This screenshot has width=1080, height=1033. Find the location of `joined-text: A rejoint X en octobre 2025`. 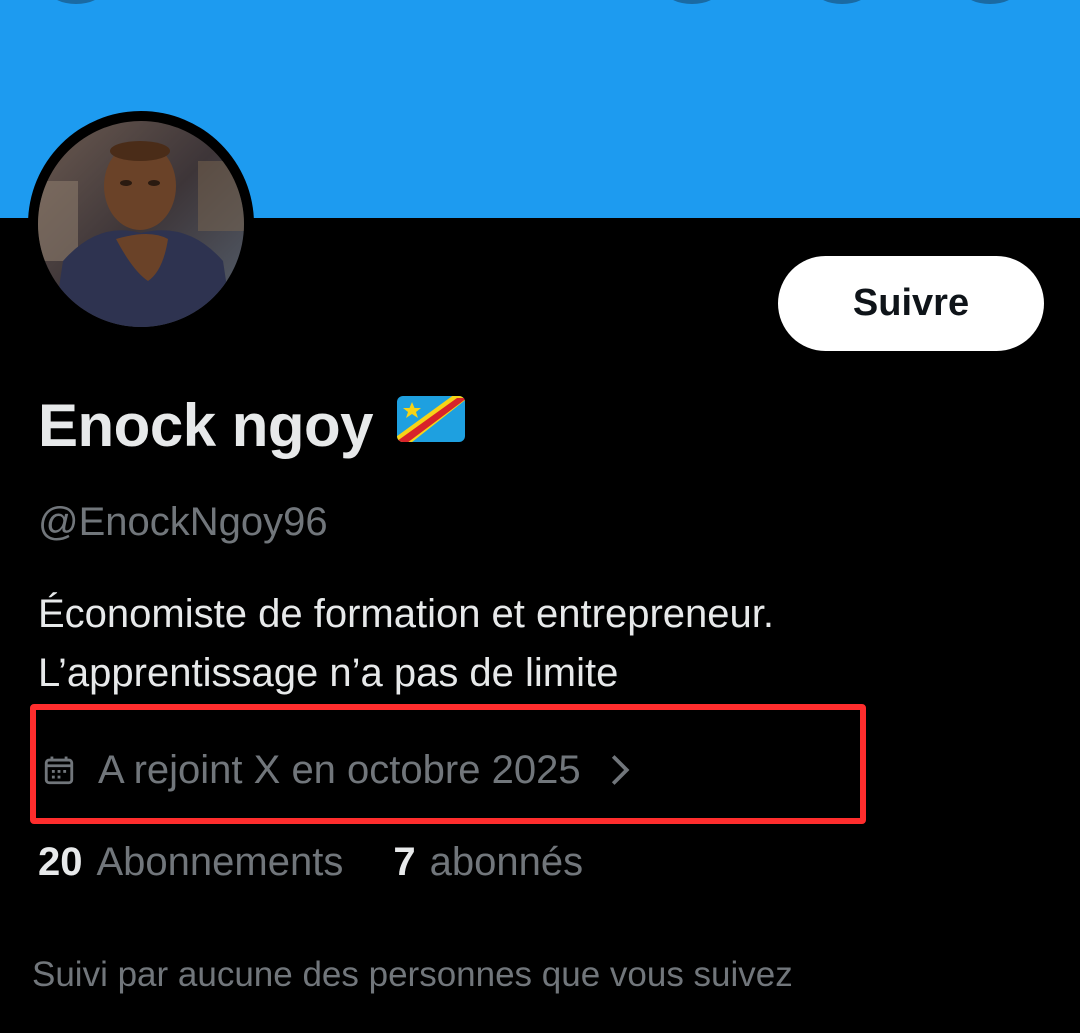

joined-text: A rejoint X en octobre 2025 is located at coordinates (339, 769).